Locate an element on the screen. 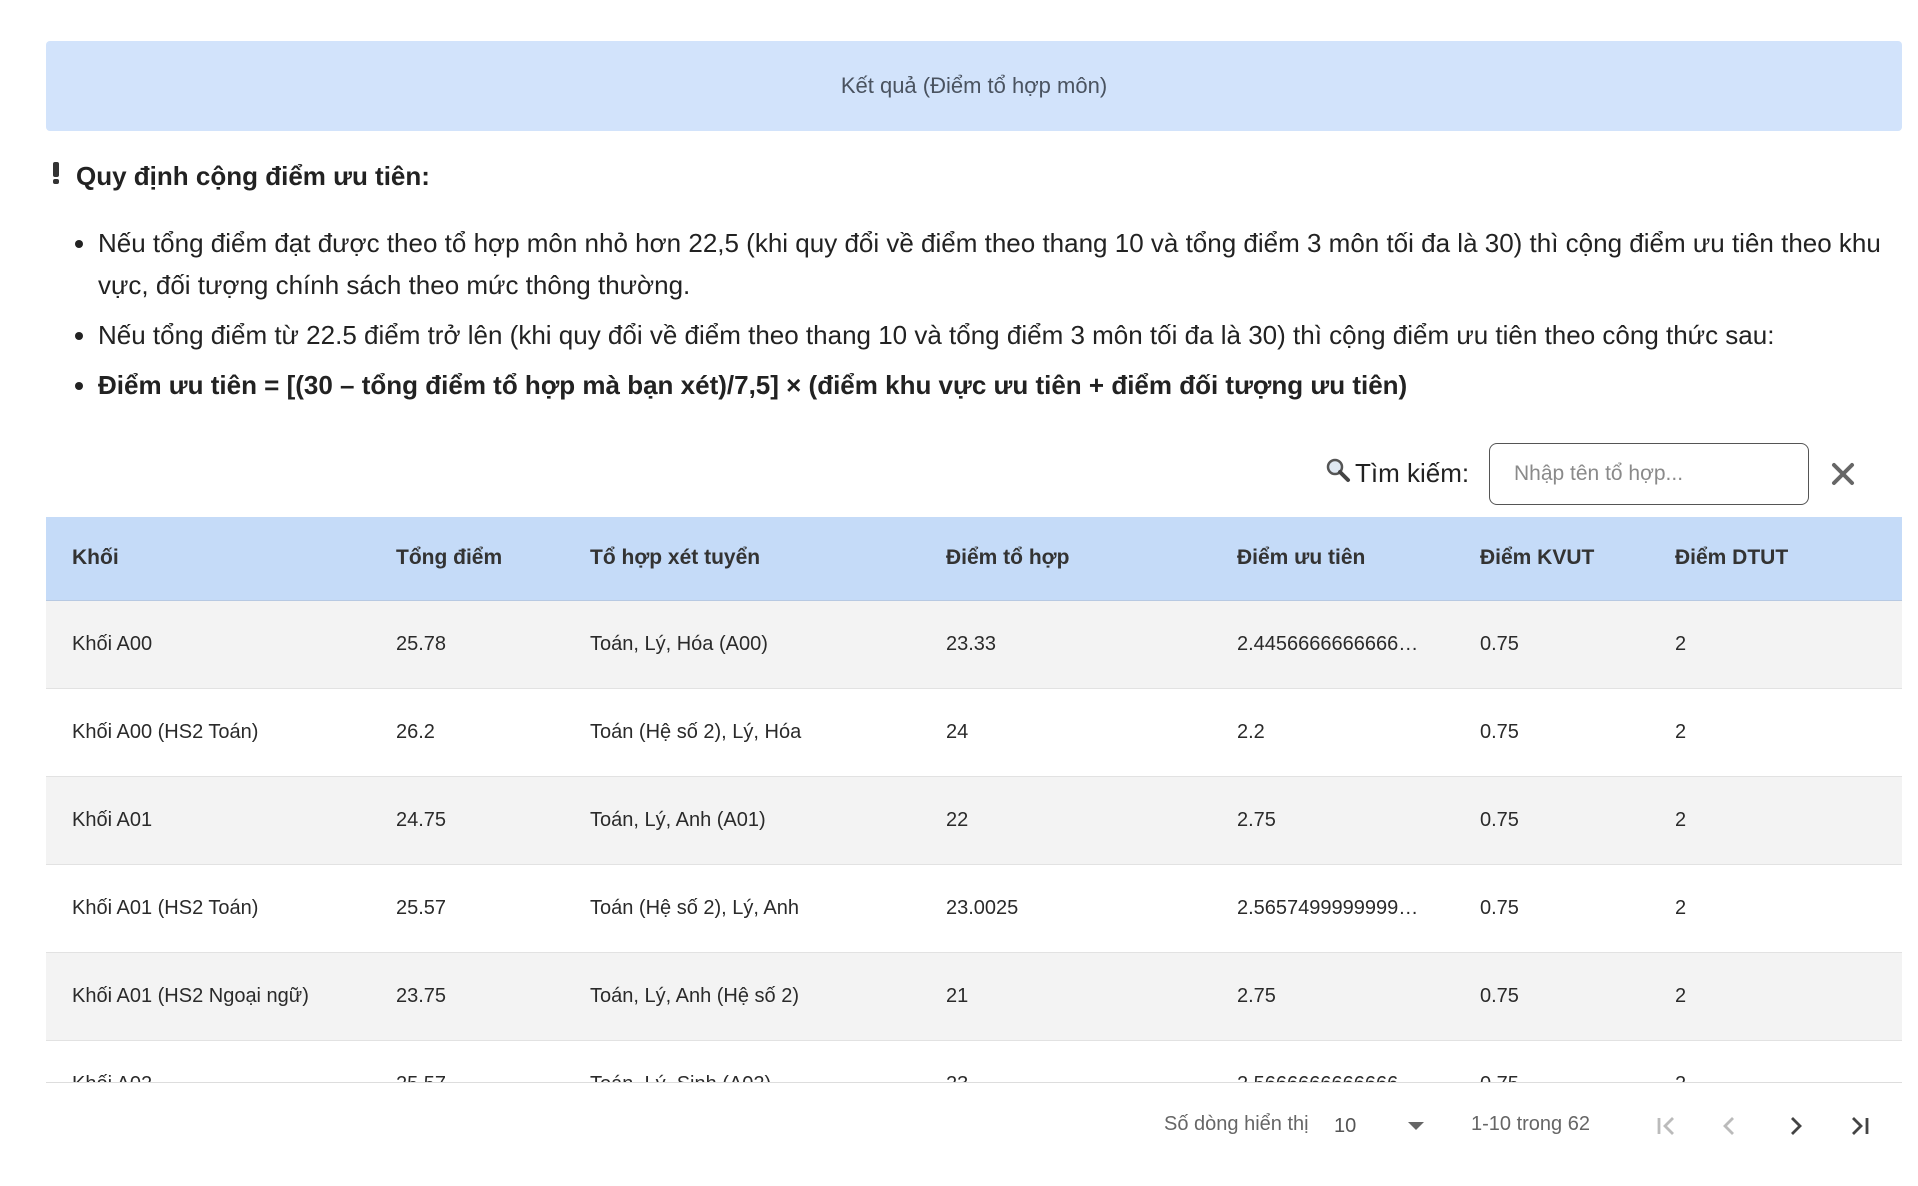 This screenshot has height=1186, width=1918. table-cell: Khối A02 is located at coordinates (208, 1061).